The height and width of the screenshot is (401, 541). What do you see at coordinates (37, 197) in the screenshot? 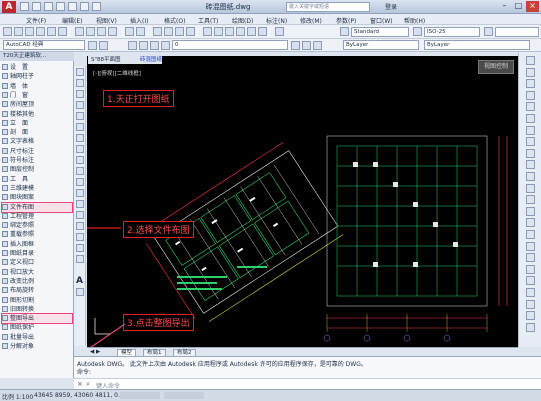
I see `sidebar-item: 图块图案` at bounding box center [37, 197].